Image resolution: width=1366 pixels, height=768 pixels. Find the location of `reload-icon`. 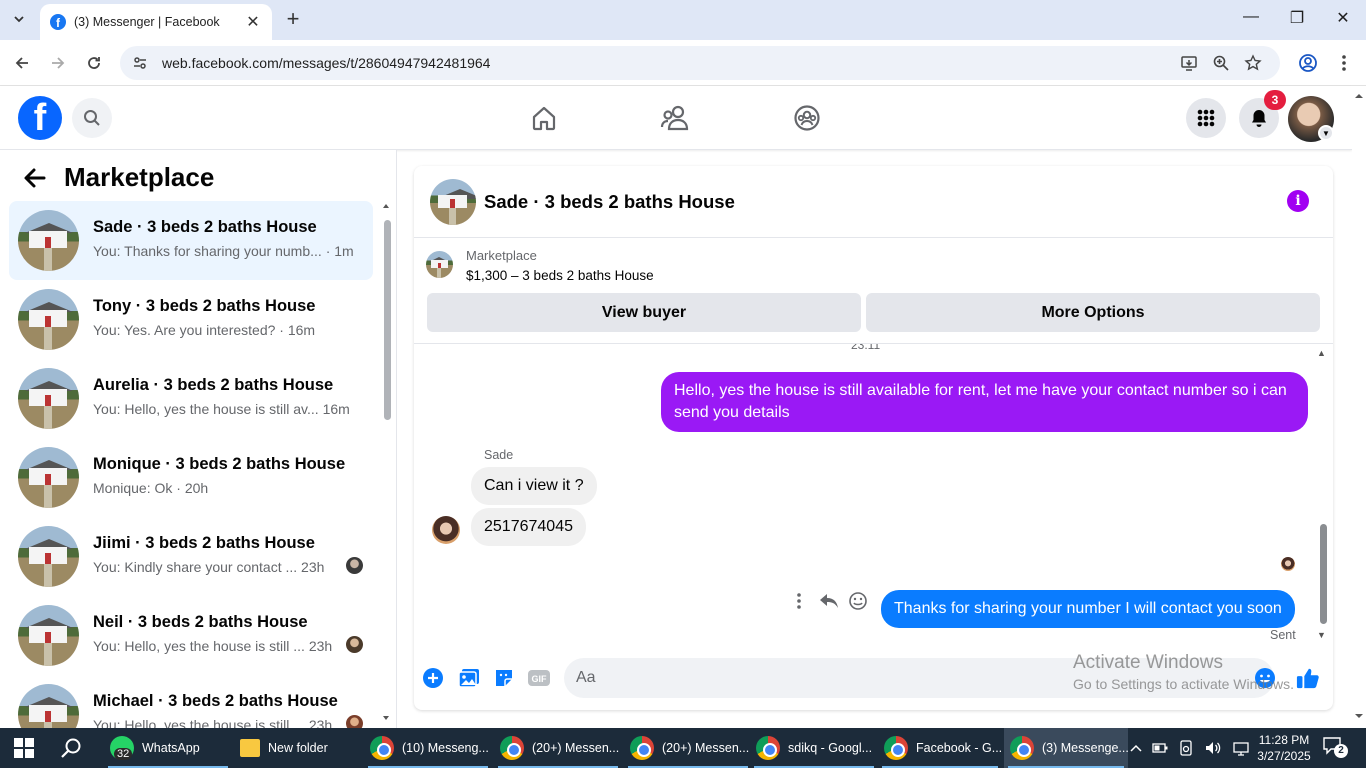

reload-icon is located at coordinates (94, 63).